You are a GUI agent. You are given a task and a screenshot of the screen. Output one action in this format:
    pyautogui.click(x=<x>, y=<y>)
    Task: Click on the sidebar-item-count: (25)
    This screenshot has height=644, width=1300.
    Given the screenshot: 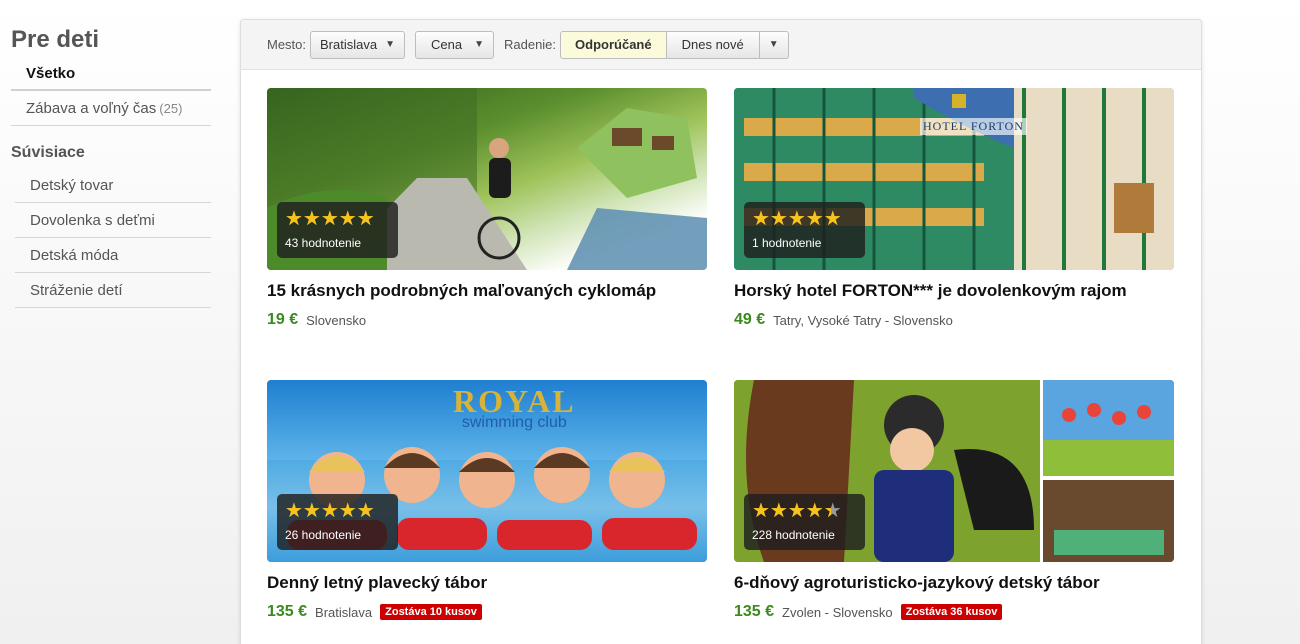 What is the action you would take?
    pyautogui.click(x=171, y=108)
    